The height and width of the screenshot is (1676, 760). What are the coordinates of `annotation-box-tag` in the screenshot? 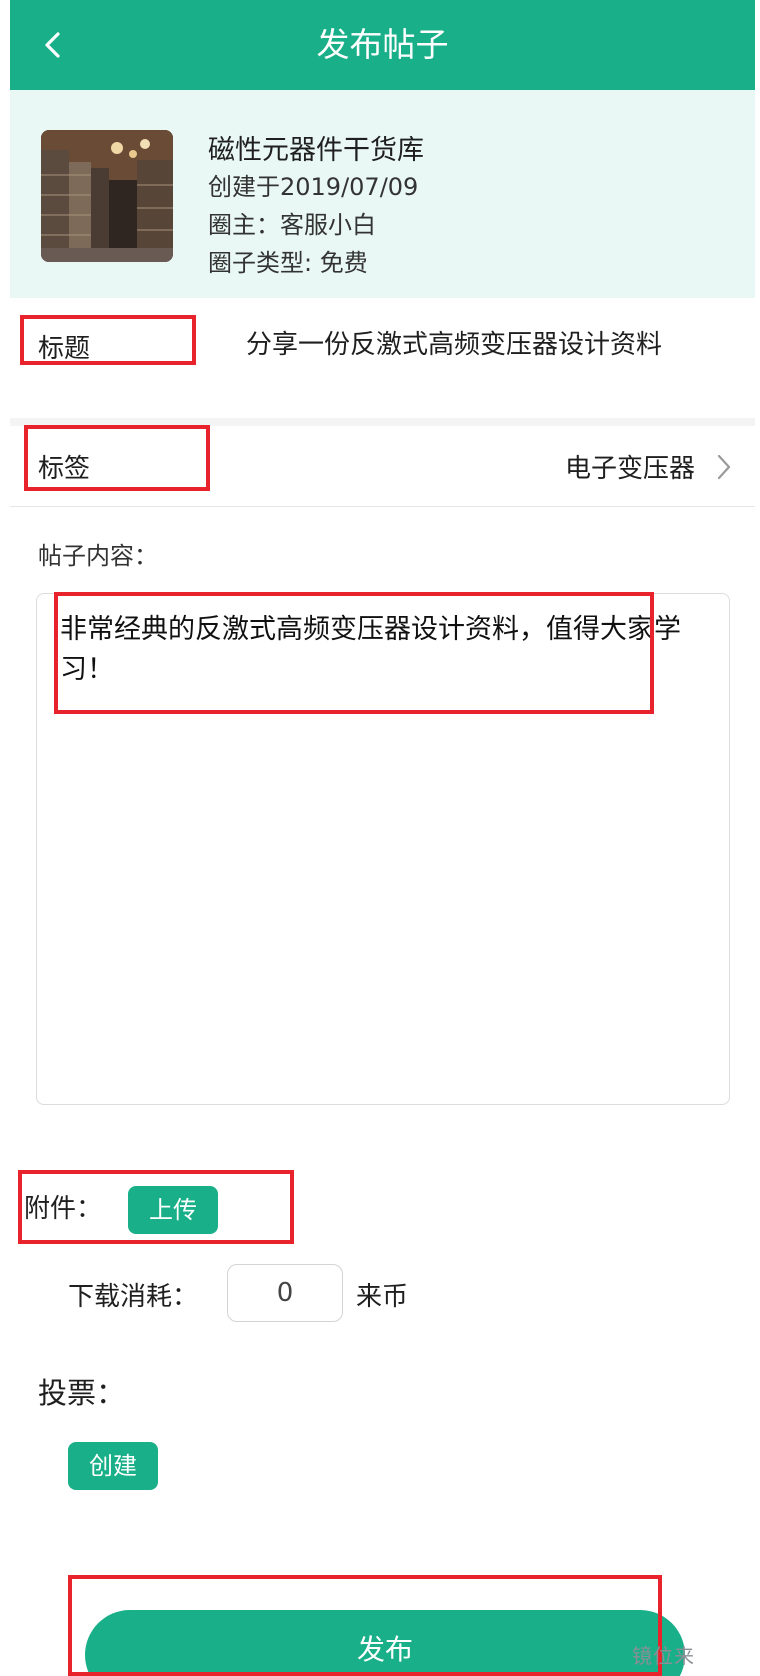 It's located at (117, 458).